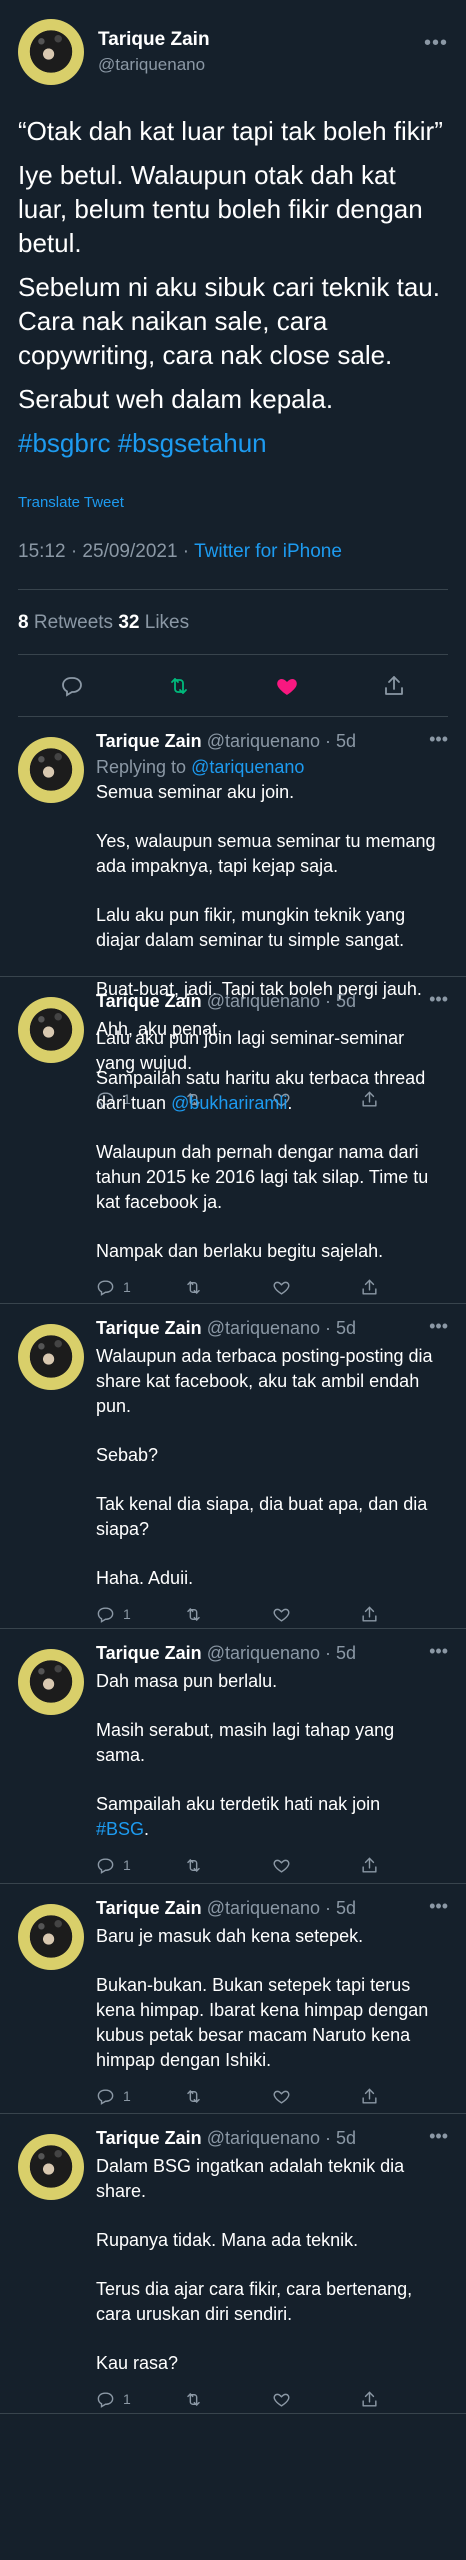 Image resolution: width=466 pixels, height=2560 pixels. What do you see at coordinates (154, 52) in the screenshot?
I see `author-names: Tarique Zain @tariquenano` at bounding box center [154, 52].